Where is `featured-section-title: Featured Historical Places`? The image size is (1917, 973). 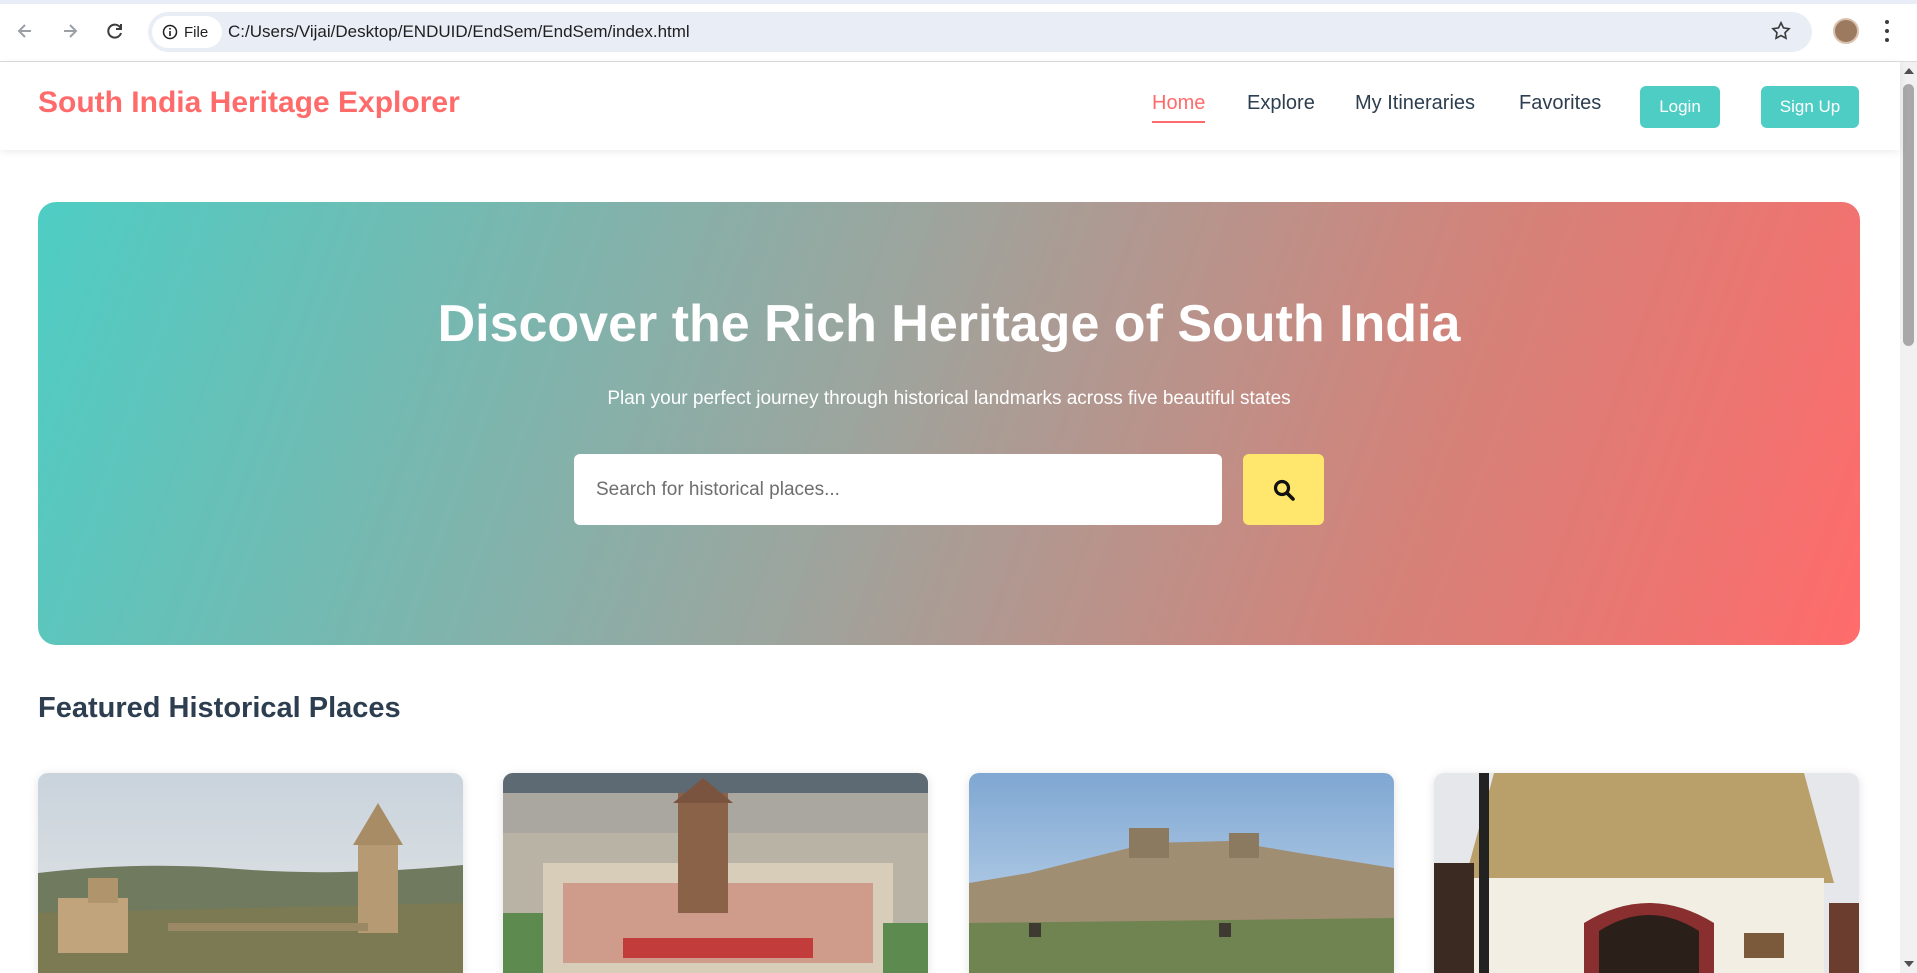 featured-section-title: Featured Historical Places is located at coordinates (219, 708).